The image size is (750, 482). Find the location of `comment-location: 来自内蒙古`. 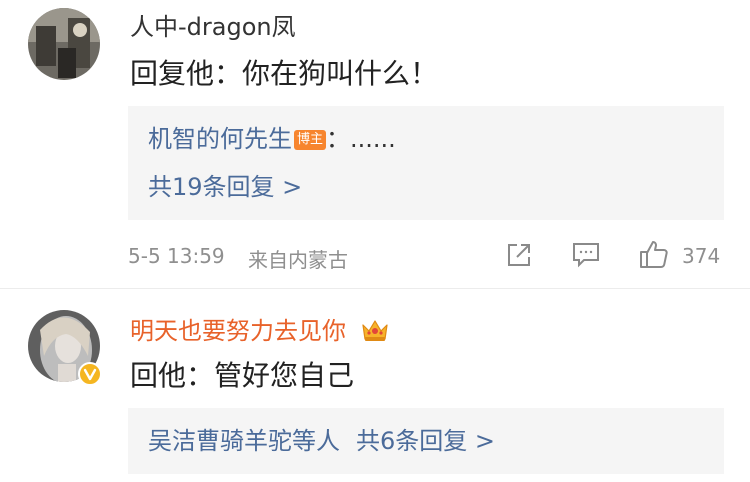

comment-location: 来自内蒙古 is located at coordinates (298, 260).